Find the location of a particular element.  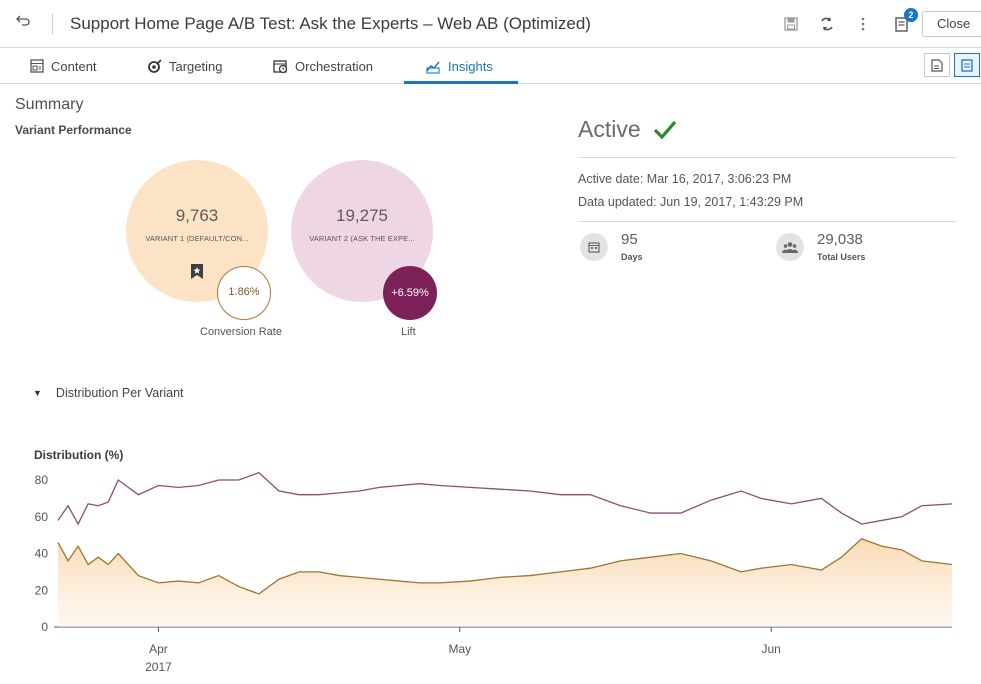

more-vertical-icon is located at coordinates (863, 24).